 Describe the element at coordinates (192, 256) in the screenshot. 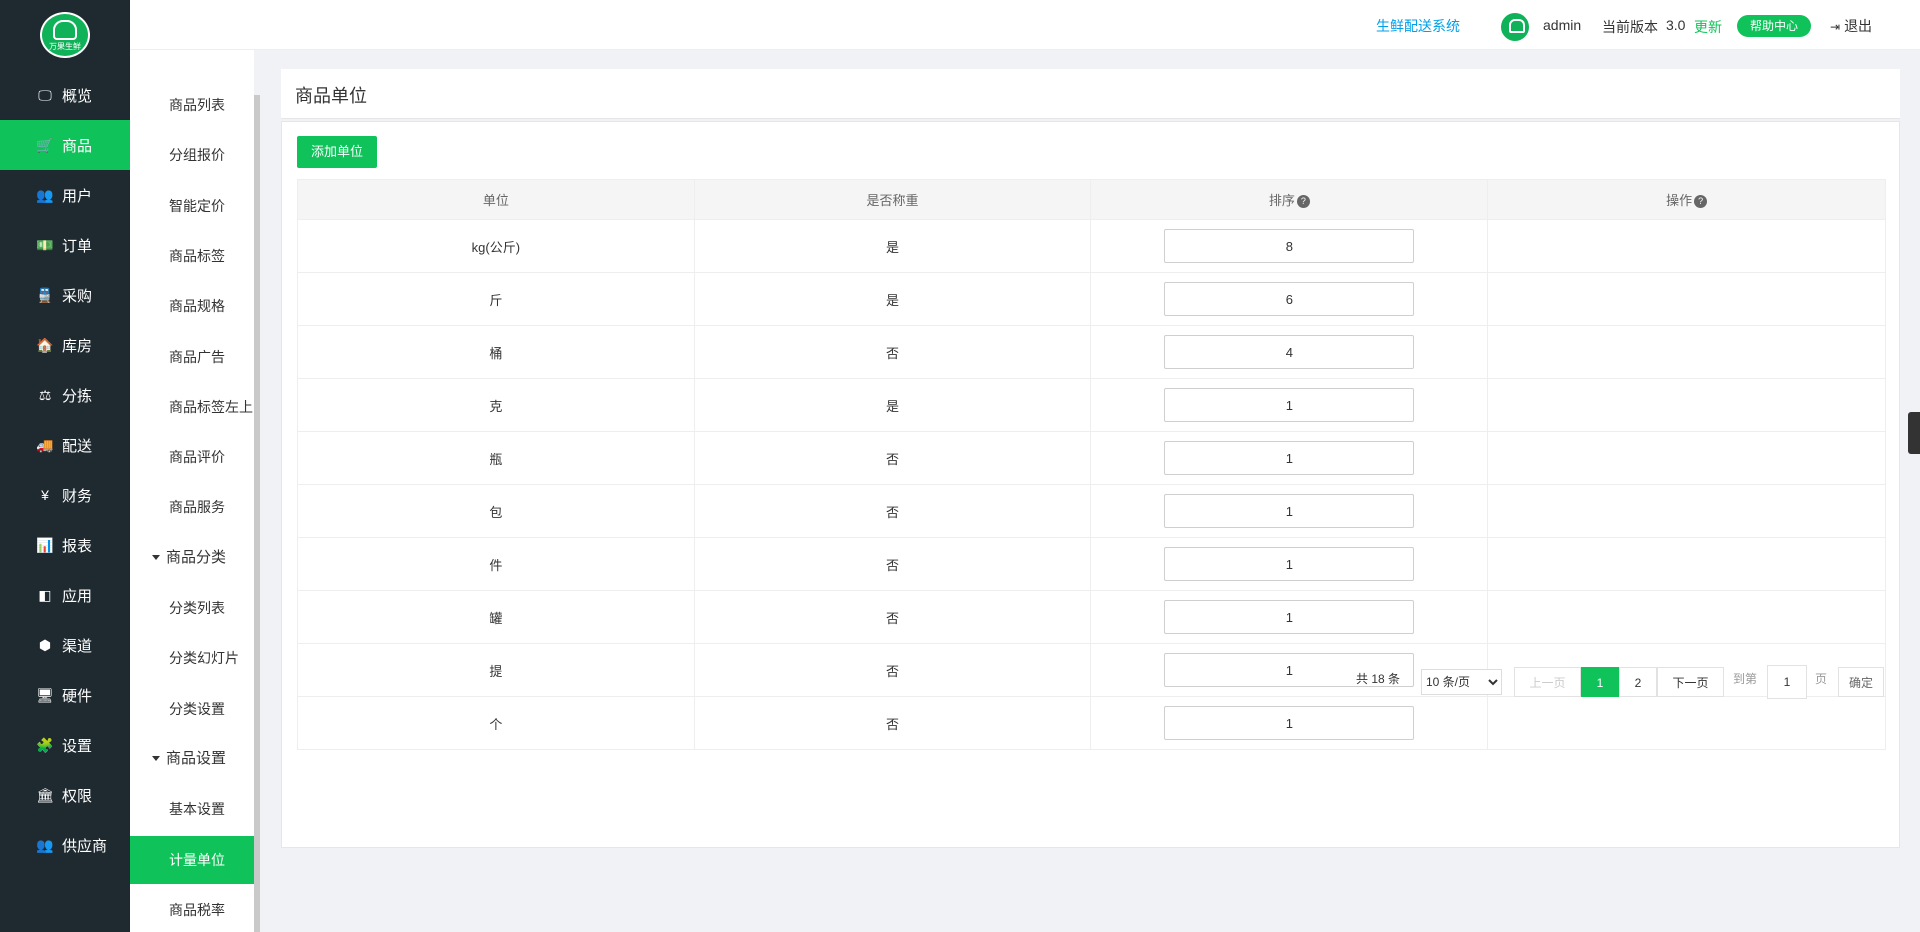

I see `subnav-item-3: 商品标签` at that location.